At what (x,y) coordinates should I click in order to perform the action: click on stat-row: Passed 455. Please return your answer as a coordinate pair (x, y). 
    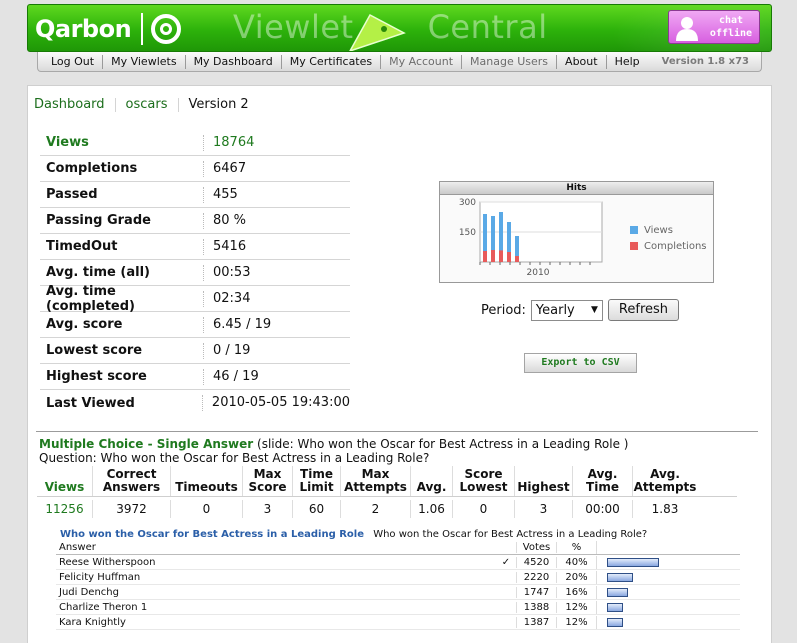
    Looking at the image, I should click on (195, 195).